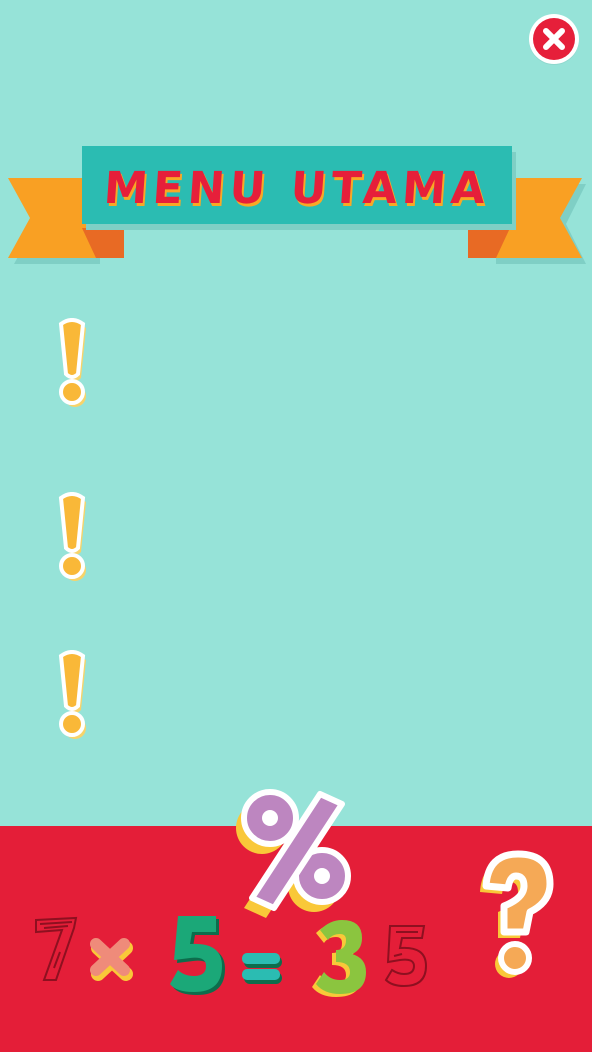 The height and width of the screenshot is (1052, 592). Describe the element at coordinates (231, 956) in the screenshot. I see `equation-decoration` at that location.